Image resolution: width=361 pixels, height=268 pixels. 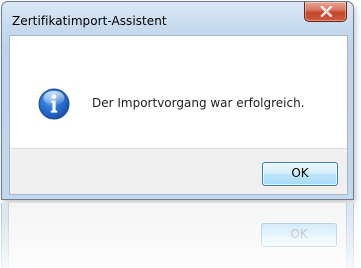 I want to click on window-title: Zertifikatimport-Assistent, so click(x=89, y=21).